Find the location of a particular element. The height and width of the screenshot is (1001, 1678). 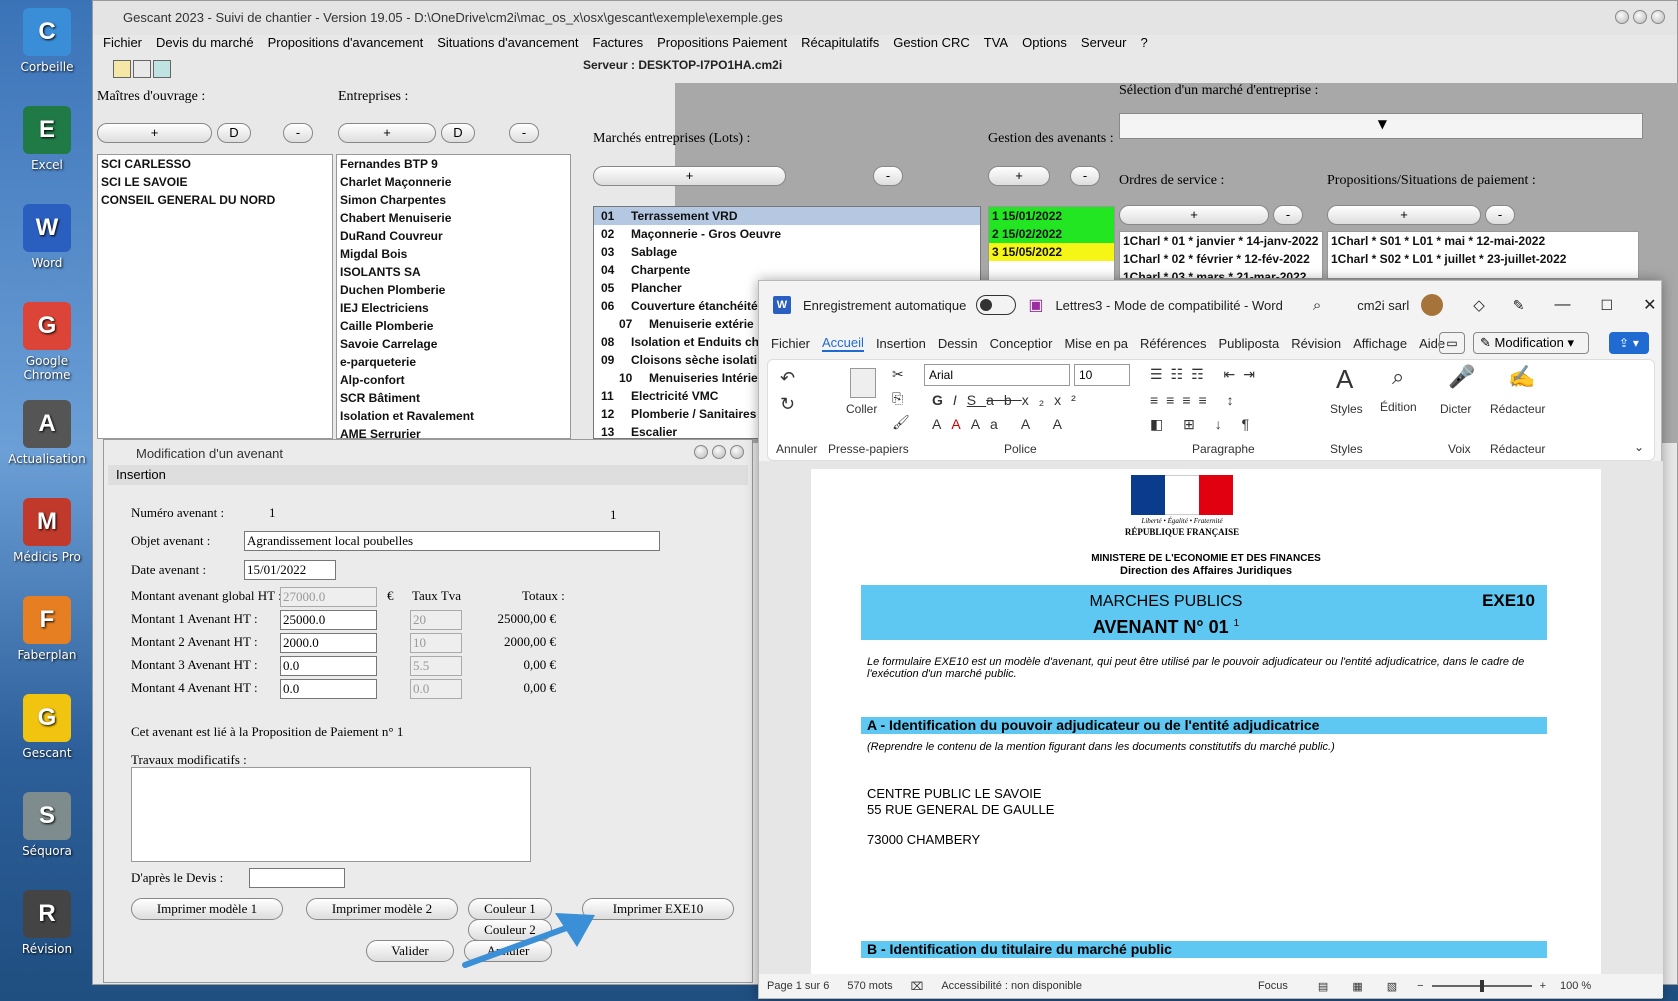

desktop-icon: M Médicis Pro is located at coordinates (47, 531).